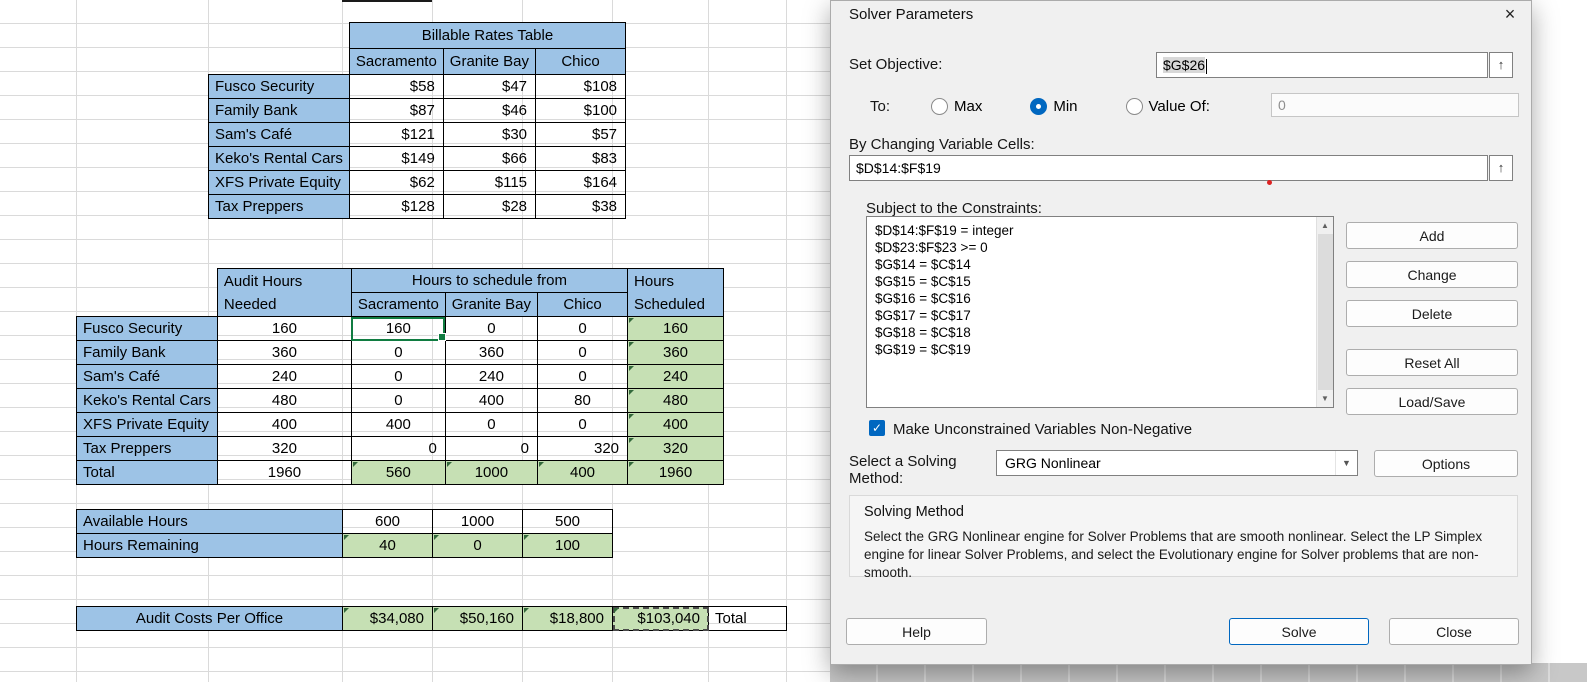 This screenshot has width=1587, height=682. Describe the element at coordinates (1325, 225) in the screenshot. I see `scroll-up-icon: ▲` at that location.